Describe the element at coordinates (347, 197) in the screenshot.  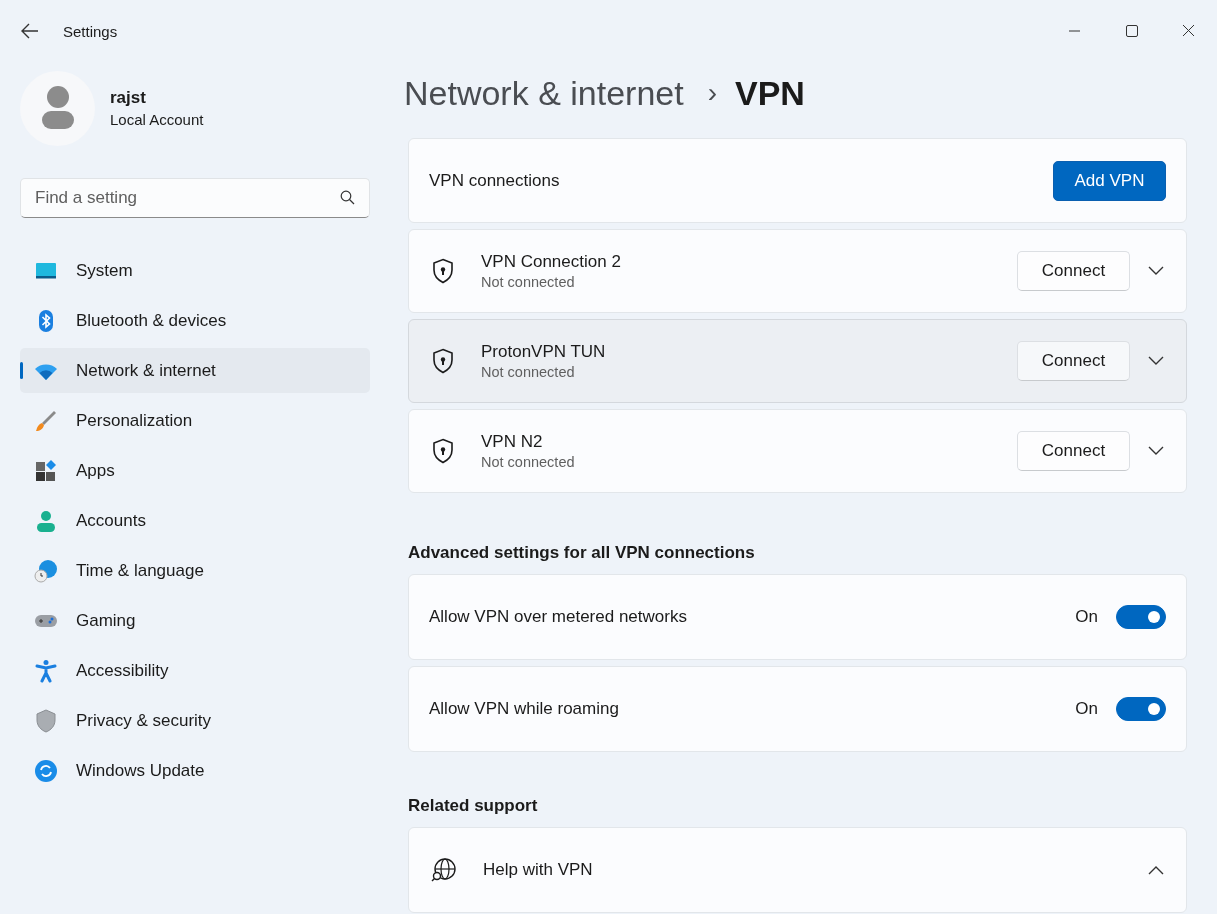
I see `search-icon` at that location.